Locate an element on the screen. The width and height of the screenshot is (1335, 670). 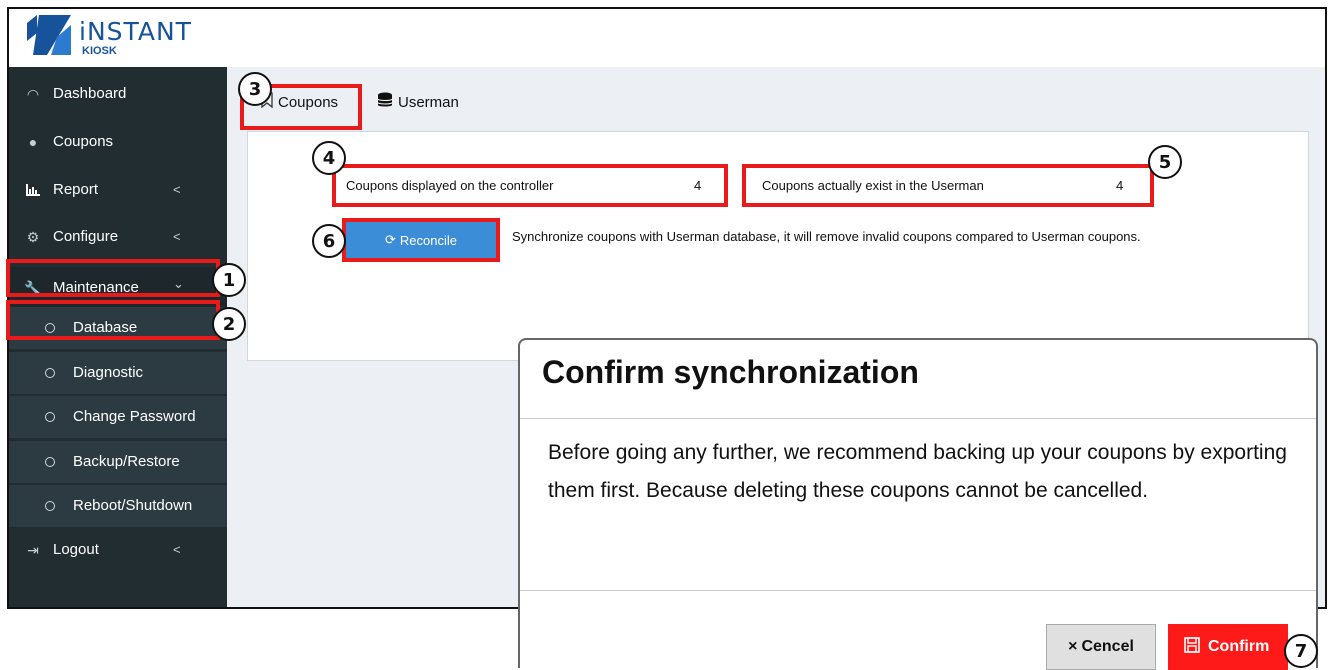
sidebar-item-label: Coupons is located at coordinates (83, 141).